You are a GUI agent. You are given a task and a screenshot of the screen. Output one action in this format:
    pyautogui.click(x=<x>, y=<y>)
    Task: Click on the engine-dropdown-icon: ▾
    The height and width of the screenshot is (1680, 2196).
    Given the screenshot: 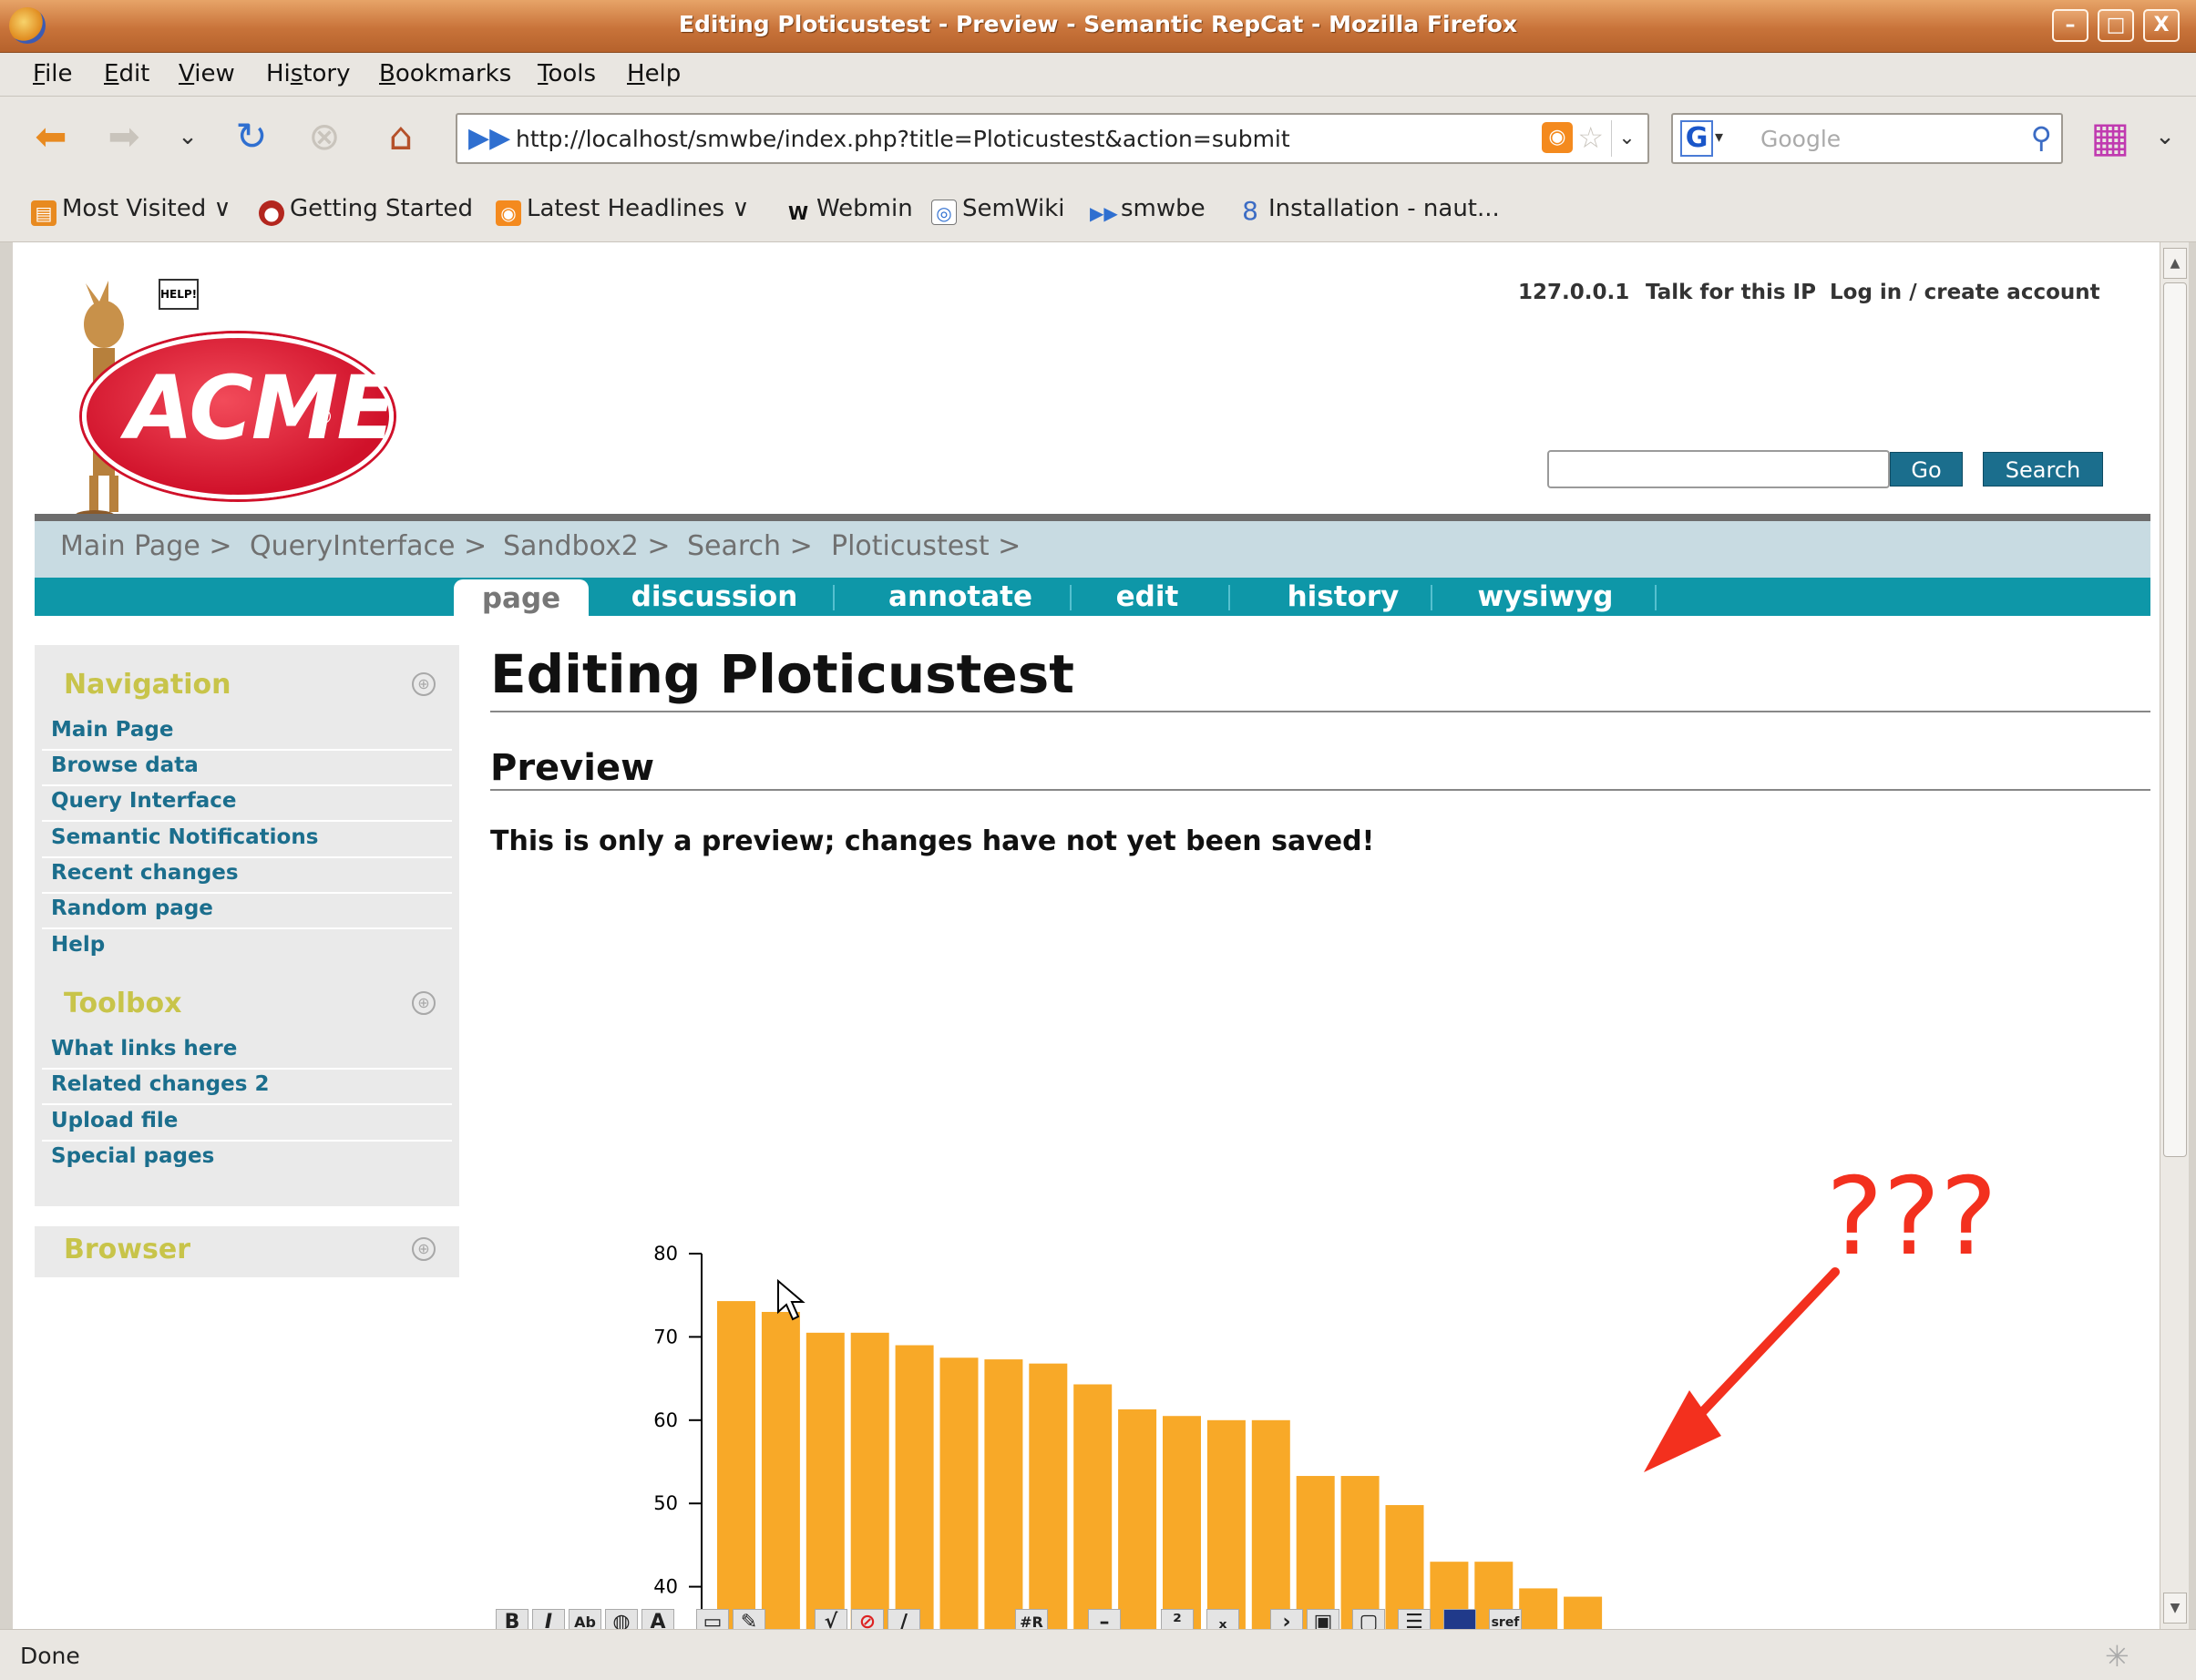 What is the action you would take?
    pyautogui.click(x=1719, y=138)
    